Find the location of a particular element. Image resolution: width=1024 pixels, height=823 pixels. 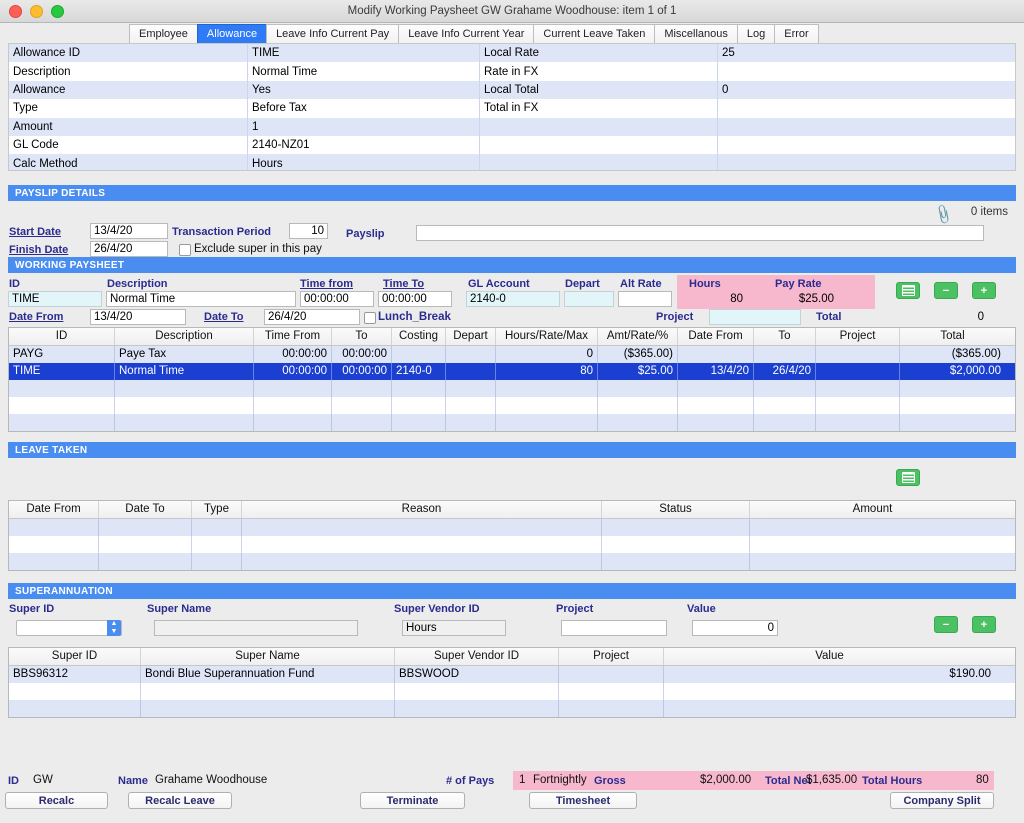

wp-pay-rate-input: $25.00 is located at coordinates (791, 299).